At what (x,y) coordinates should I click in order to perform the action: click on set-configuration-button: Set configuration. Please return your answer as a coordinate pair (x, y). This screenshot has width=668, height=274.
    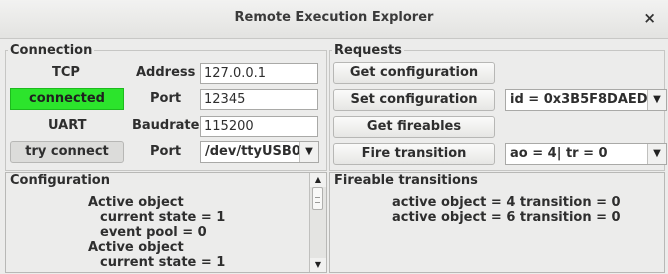
    Looking at the image, I should click on (414, 100).